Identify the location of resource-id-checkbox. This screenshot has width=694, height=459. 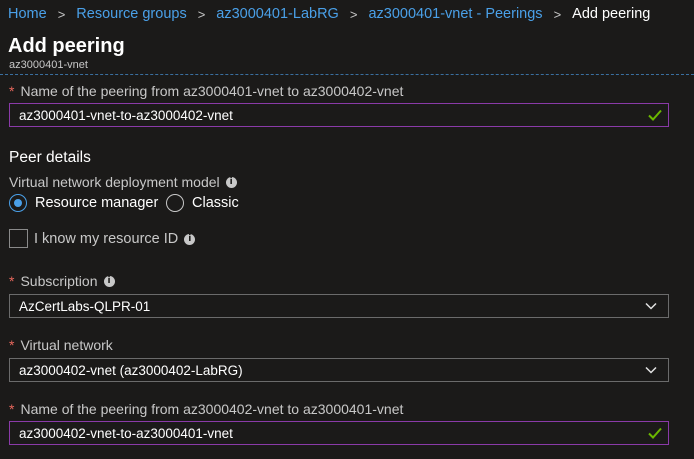
(18, 238).